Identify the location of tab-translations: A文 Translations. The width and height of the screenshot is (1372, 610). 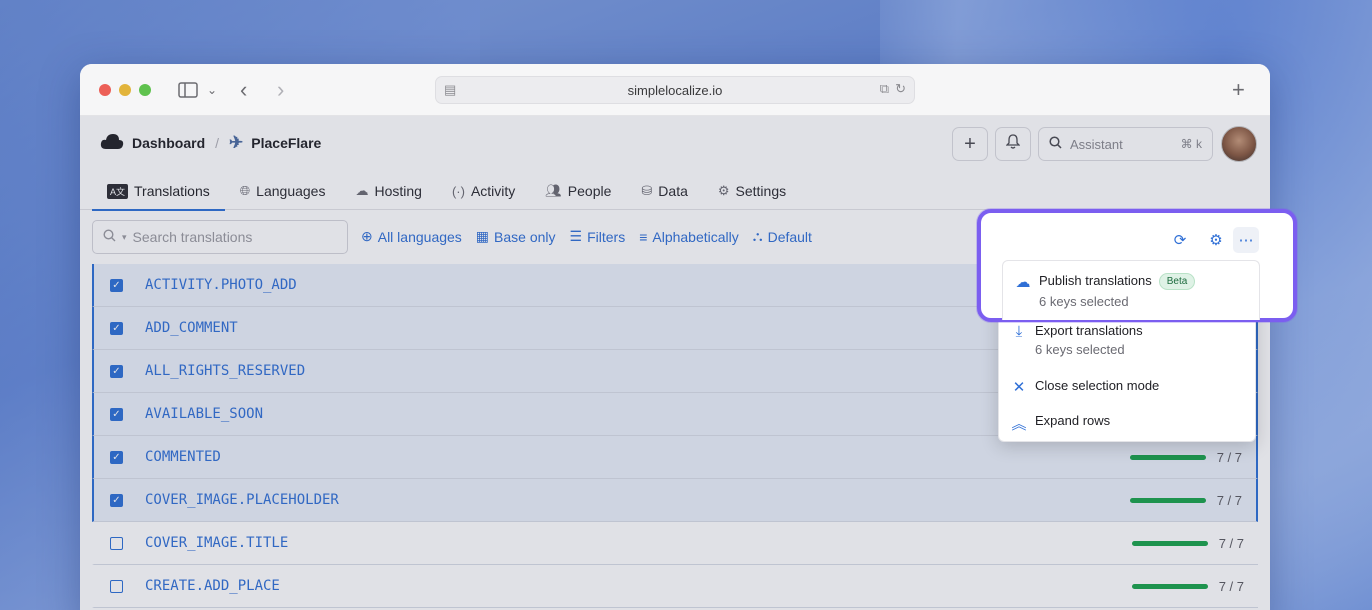
(158, 191).